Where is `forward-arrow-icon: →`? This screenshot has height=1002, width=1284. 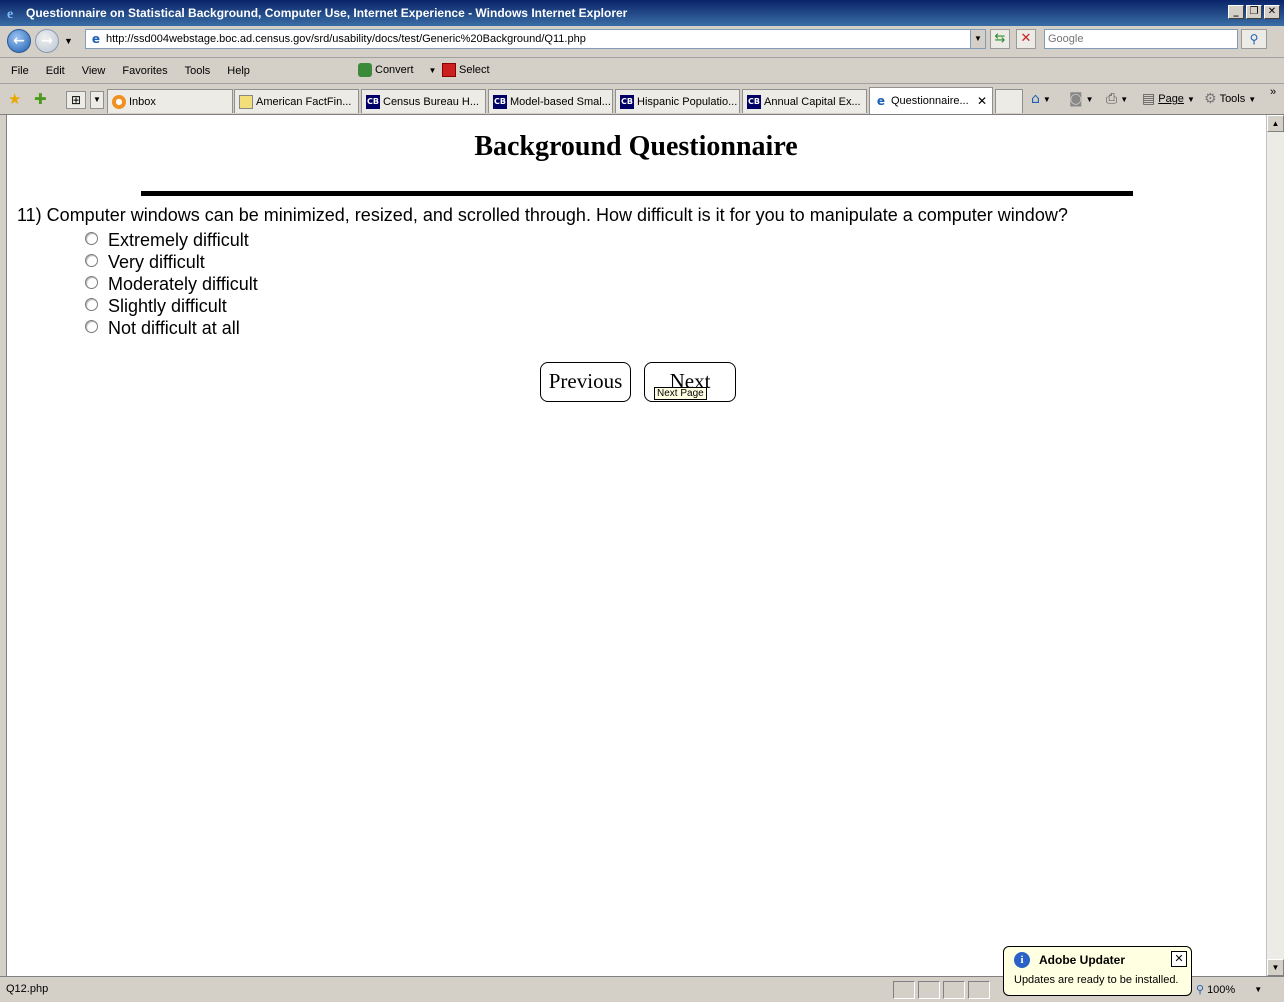
forward-arrow-icon: → is located at coordinates (47, 41).